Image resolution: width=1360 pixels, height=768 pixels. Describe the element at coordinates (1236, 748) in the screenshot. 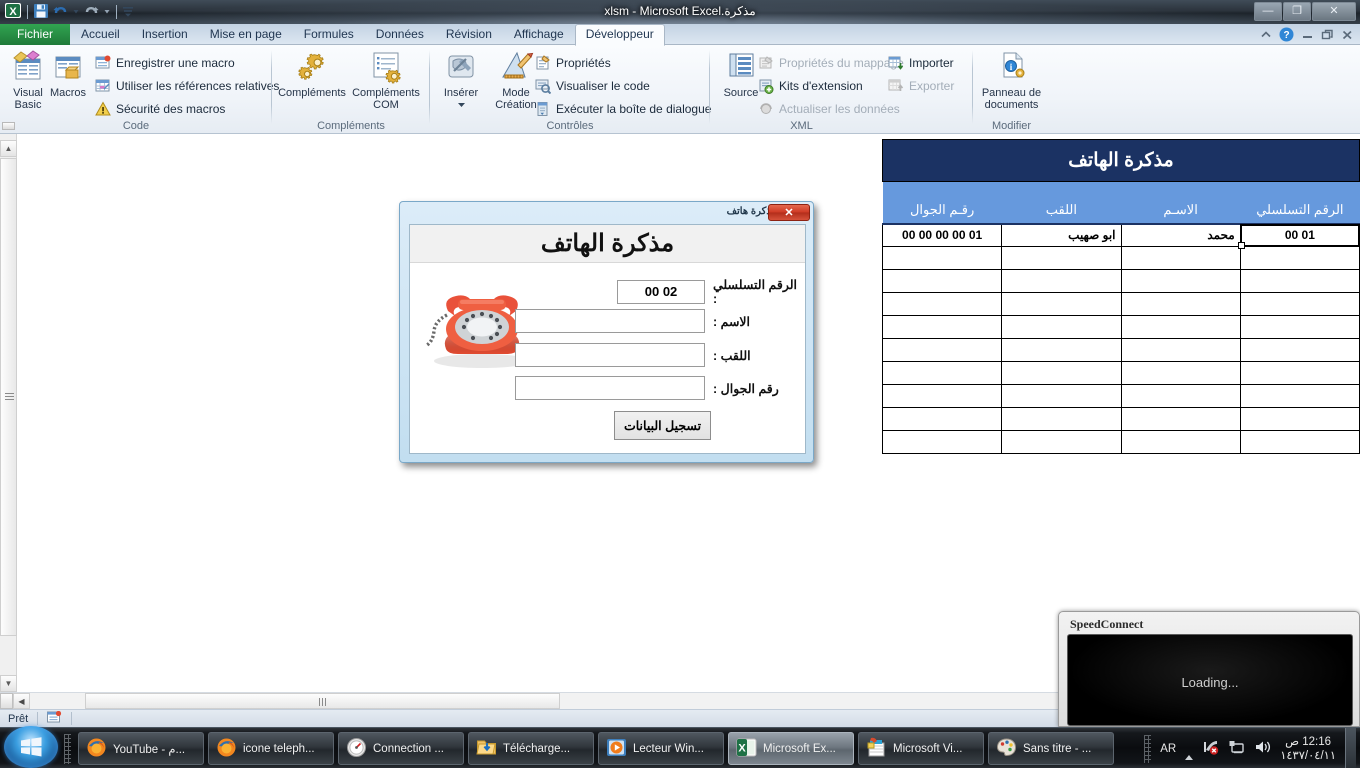

I see `action-center-icon` at that location.